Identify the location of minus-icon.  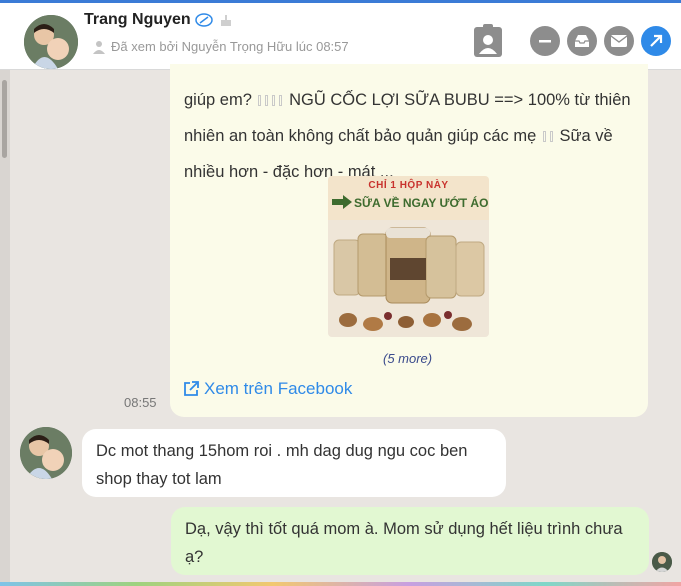
(545, 41).